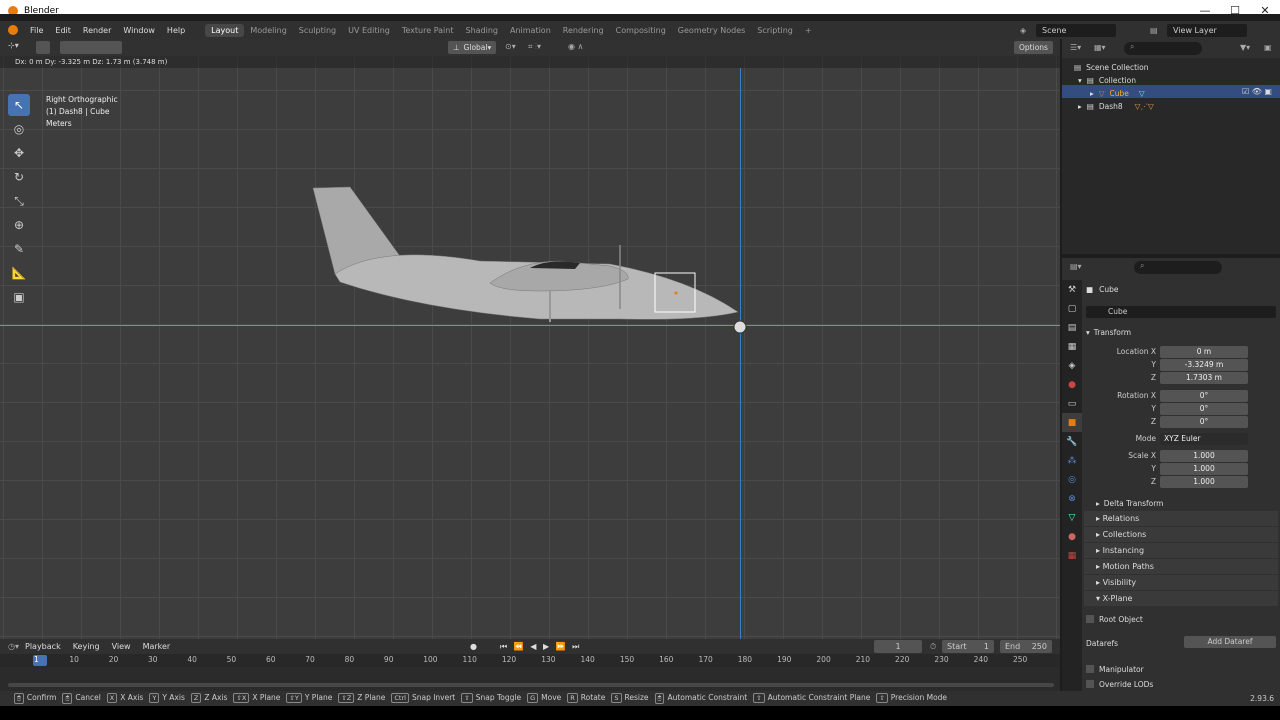 The height and width of the screenshot is (720, 1280). I want to click on motion-paths-panel: ▸ Motion Paths, so click(1181, 566).